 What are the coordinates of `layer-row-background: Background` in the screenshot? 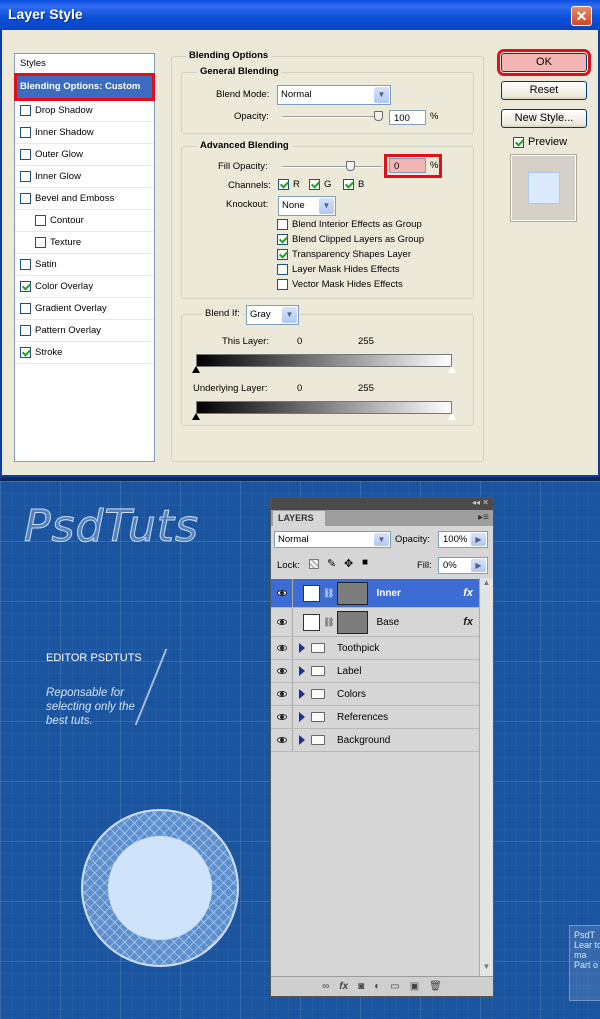 It's located at (375, 740).